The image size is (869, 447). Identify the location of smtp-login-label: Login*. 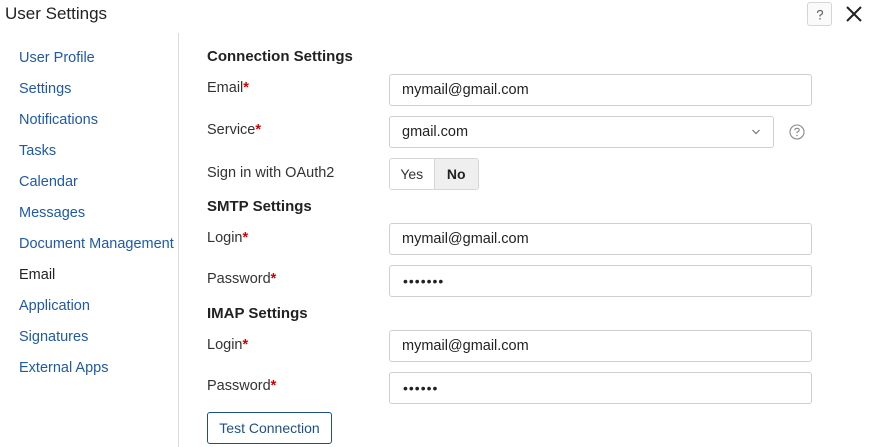
(228, 238).